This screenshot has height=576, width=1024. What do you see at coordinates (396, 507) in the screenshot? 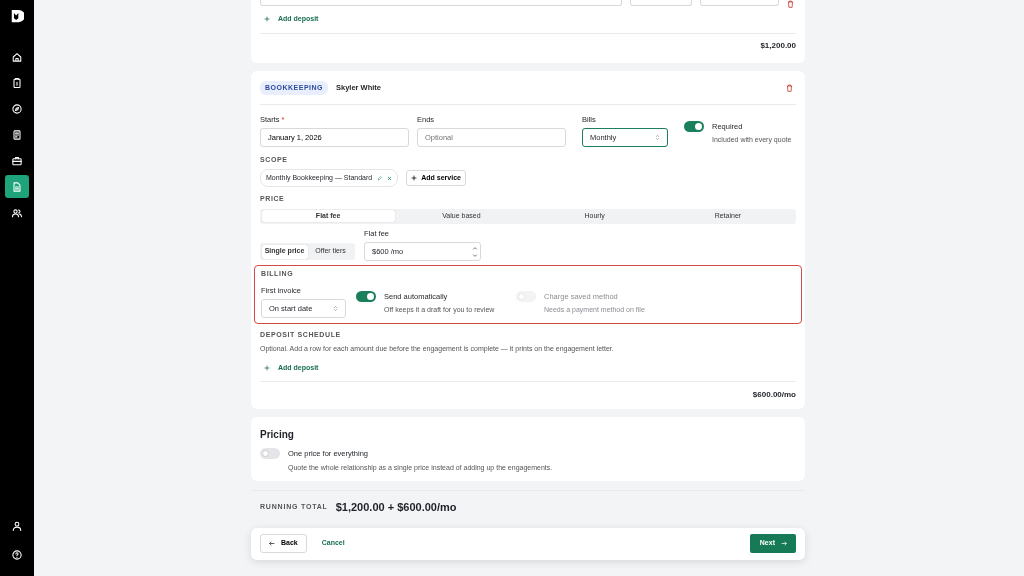
I see `running-total: $1,200.00 + $600.00/mo` at bounding box center [396, 507].